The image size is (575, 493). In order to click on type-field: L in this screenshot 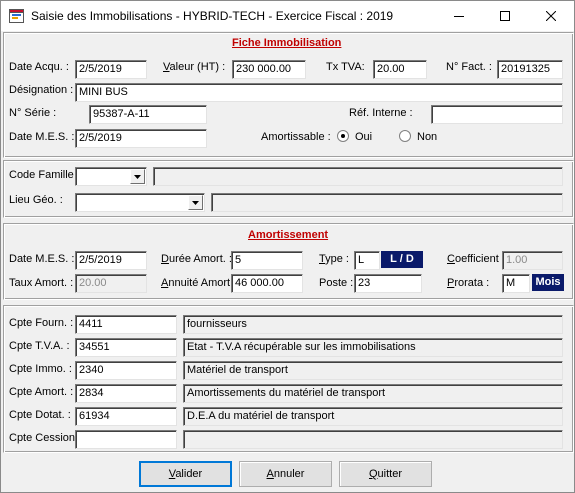, I will do `click(367, 260)`.